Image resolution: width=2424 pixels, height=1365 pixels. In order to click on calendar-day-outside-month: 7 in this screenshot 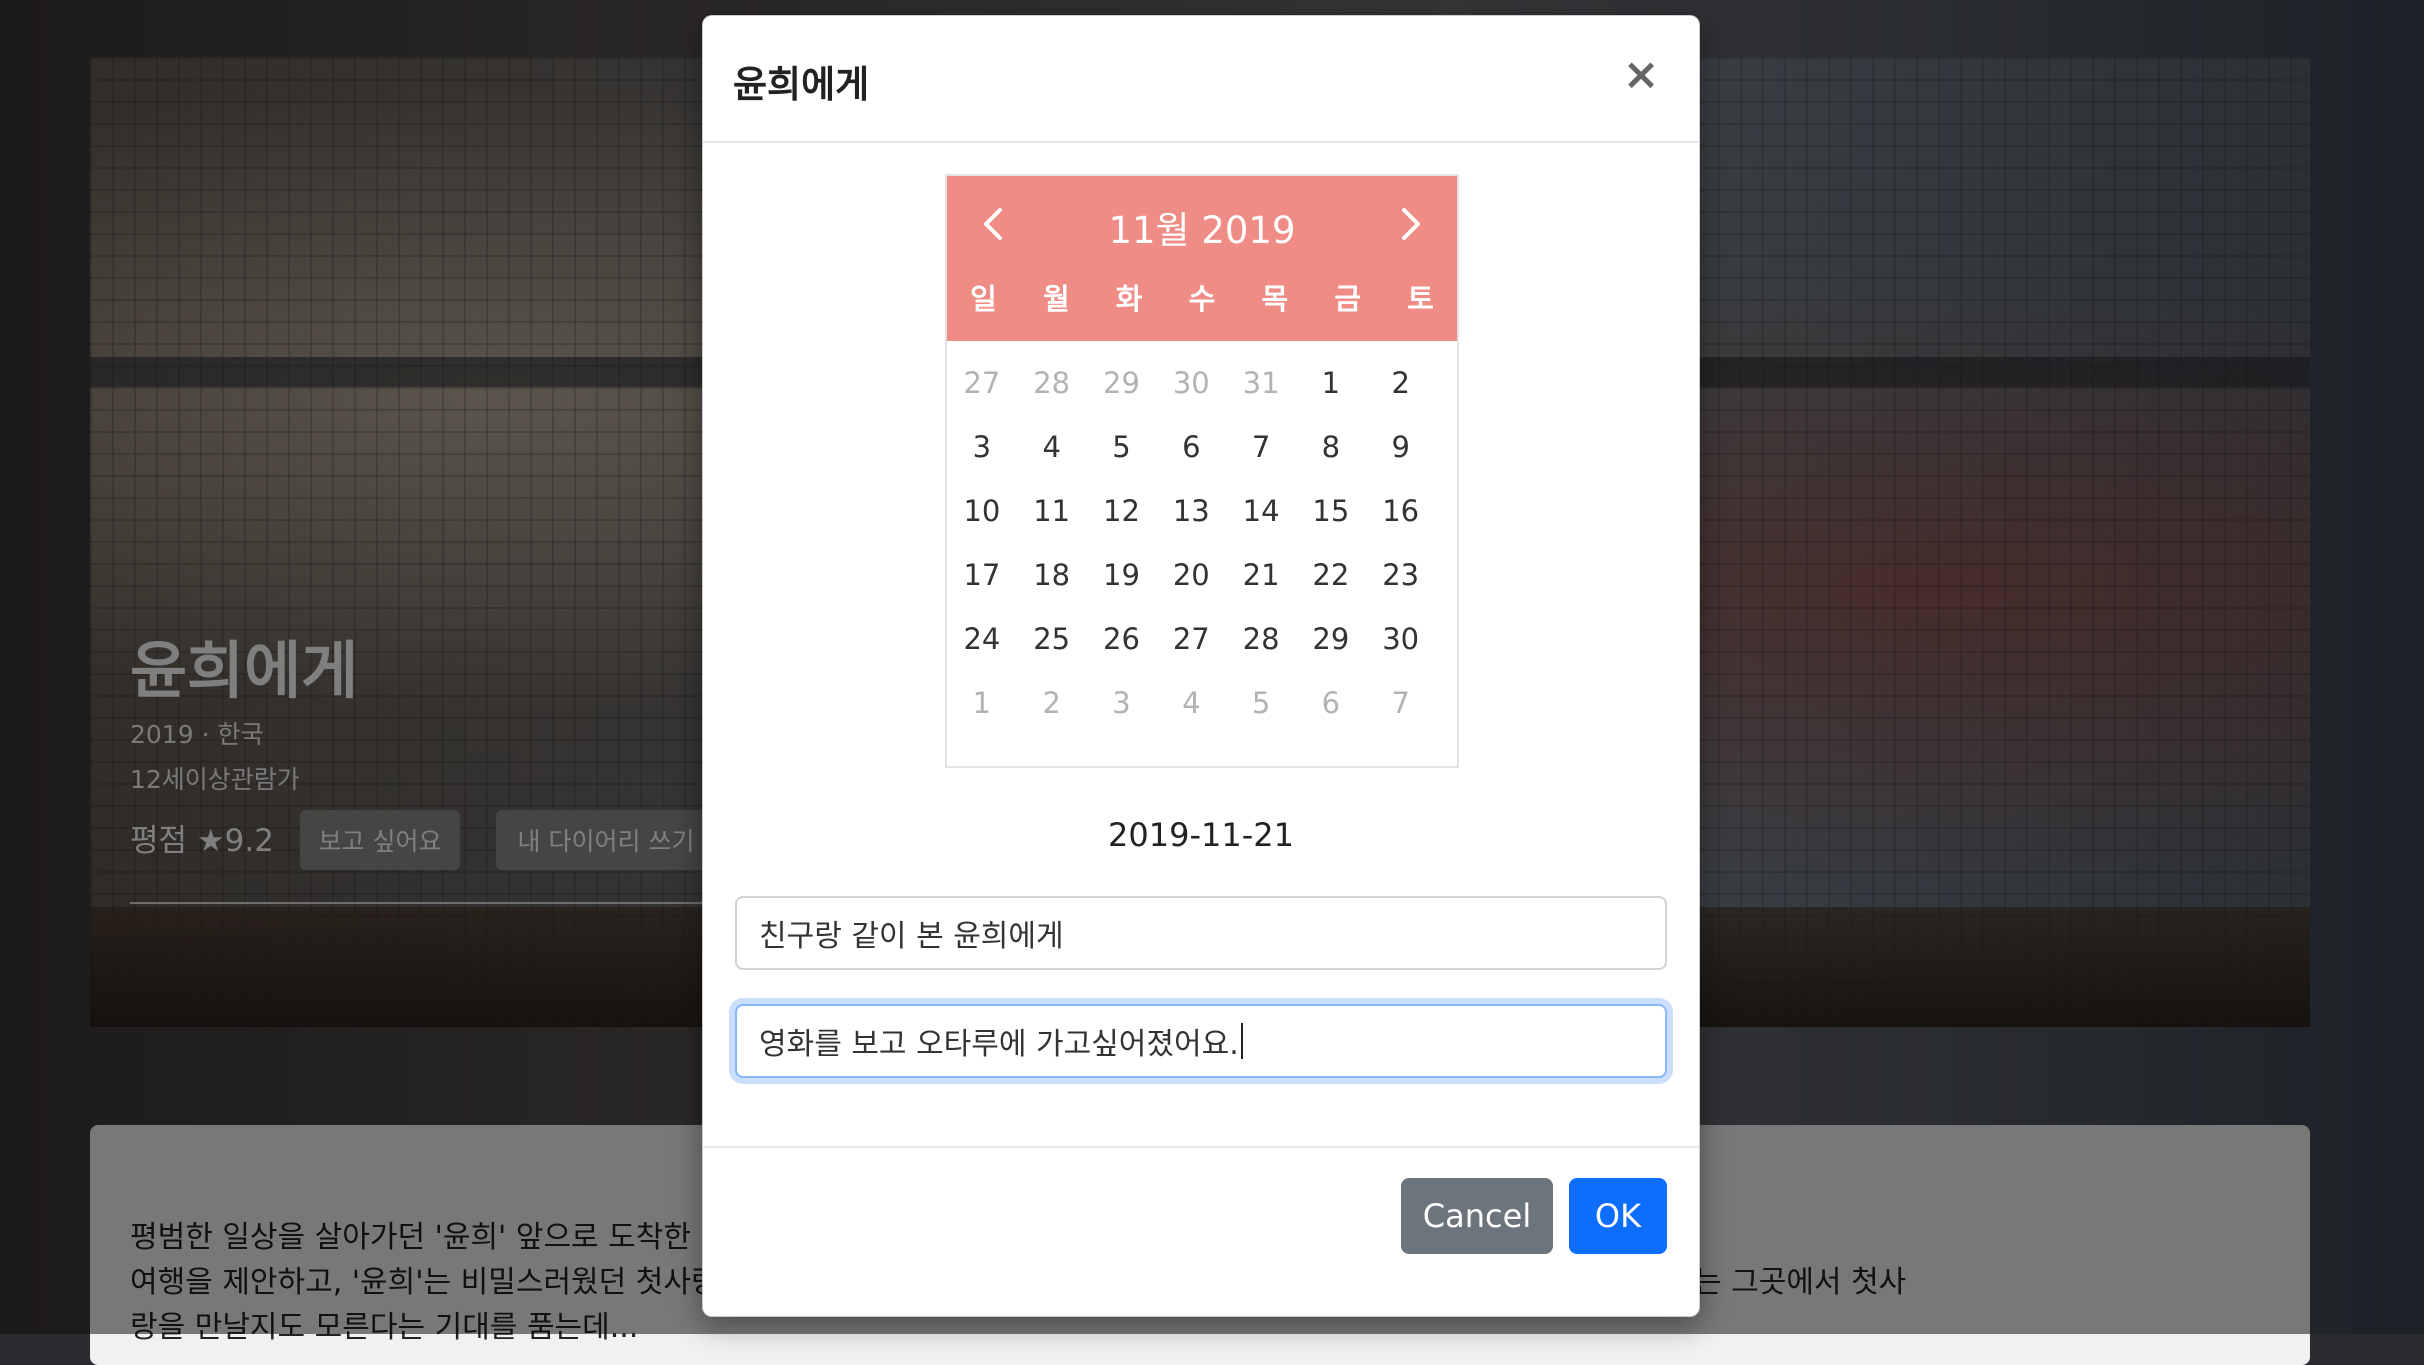, I will do `click(1401, 703)`.